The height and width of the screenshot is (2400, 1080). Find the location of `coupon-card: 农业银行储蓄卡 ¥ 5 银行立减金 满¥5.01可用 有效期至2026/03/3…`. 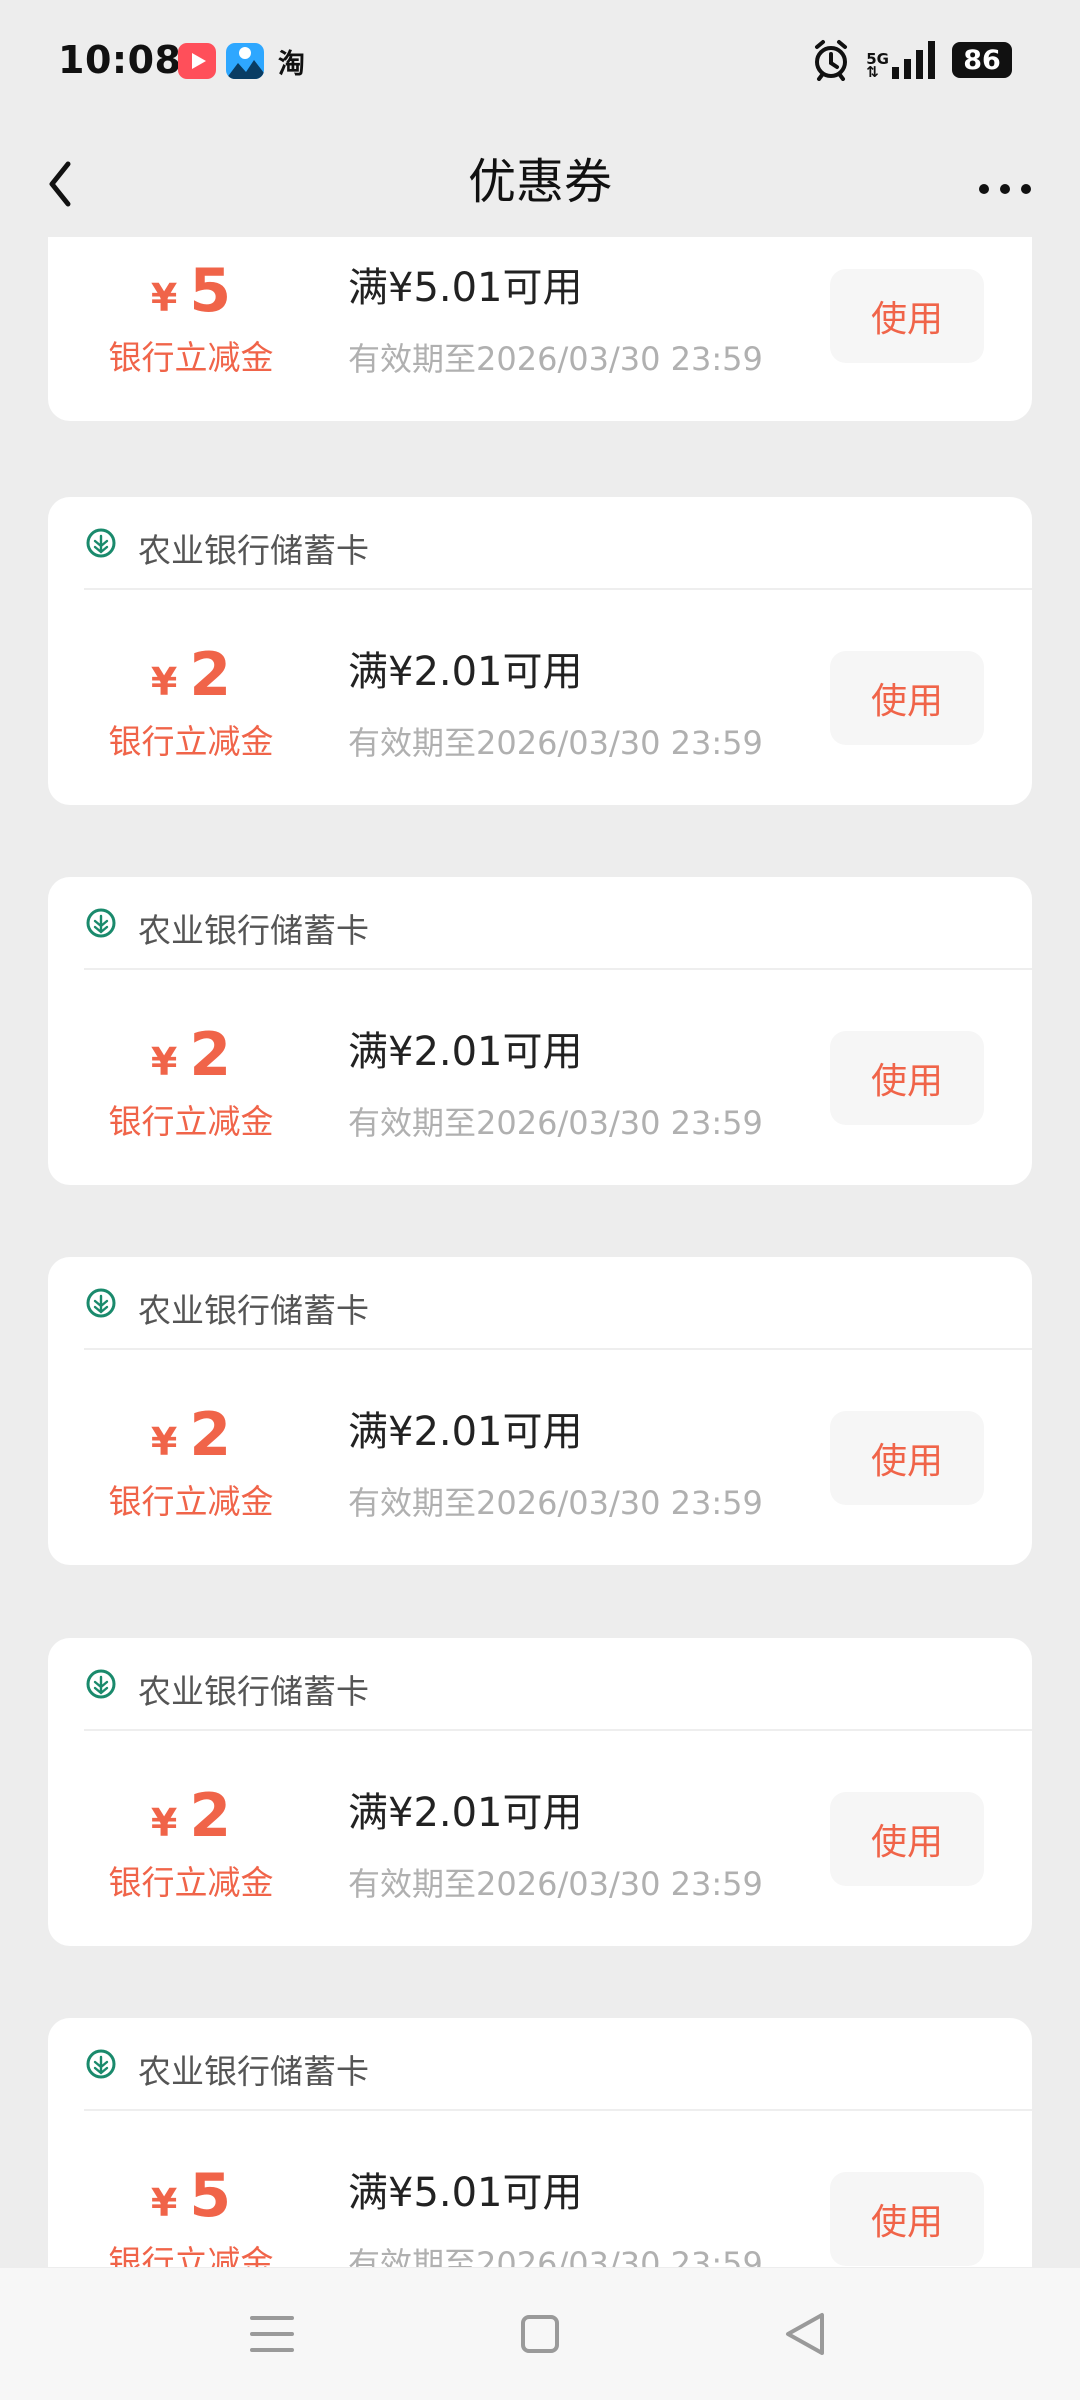

coupon-card: 农业银行储蓄卡 ¥ 5 银行立减金 满¥5.01可用 有效期至2026/03/3… is located at coordinates (540, 2142).